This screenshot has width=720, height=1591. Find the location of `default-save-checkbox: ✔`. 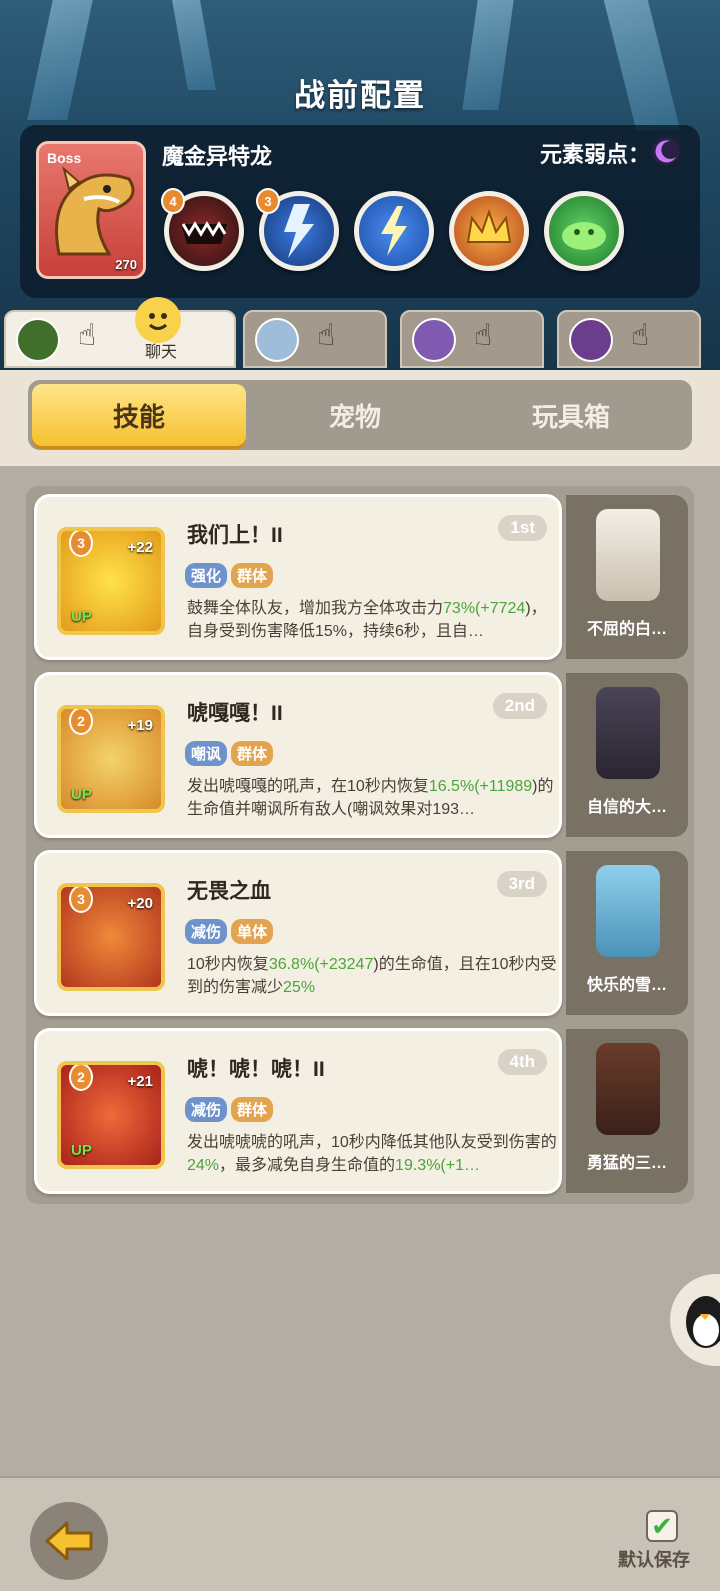

default-save-checkbox: ✔ is located at coordinates (662, 1526).